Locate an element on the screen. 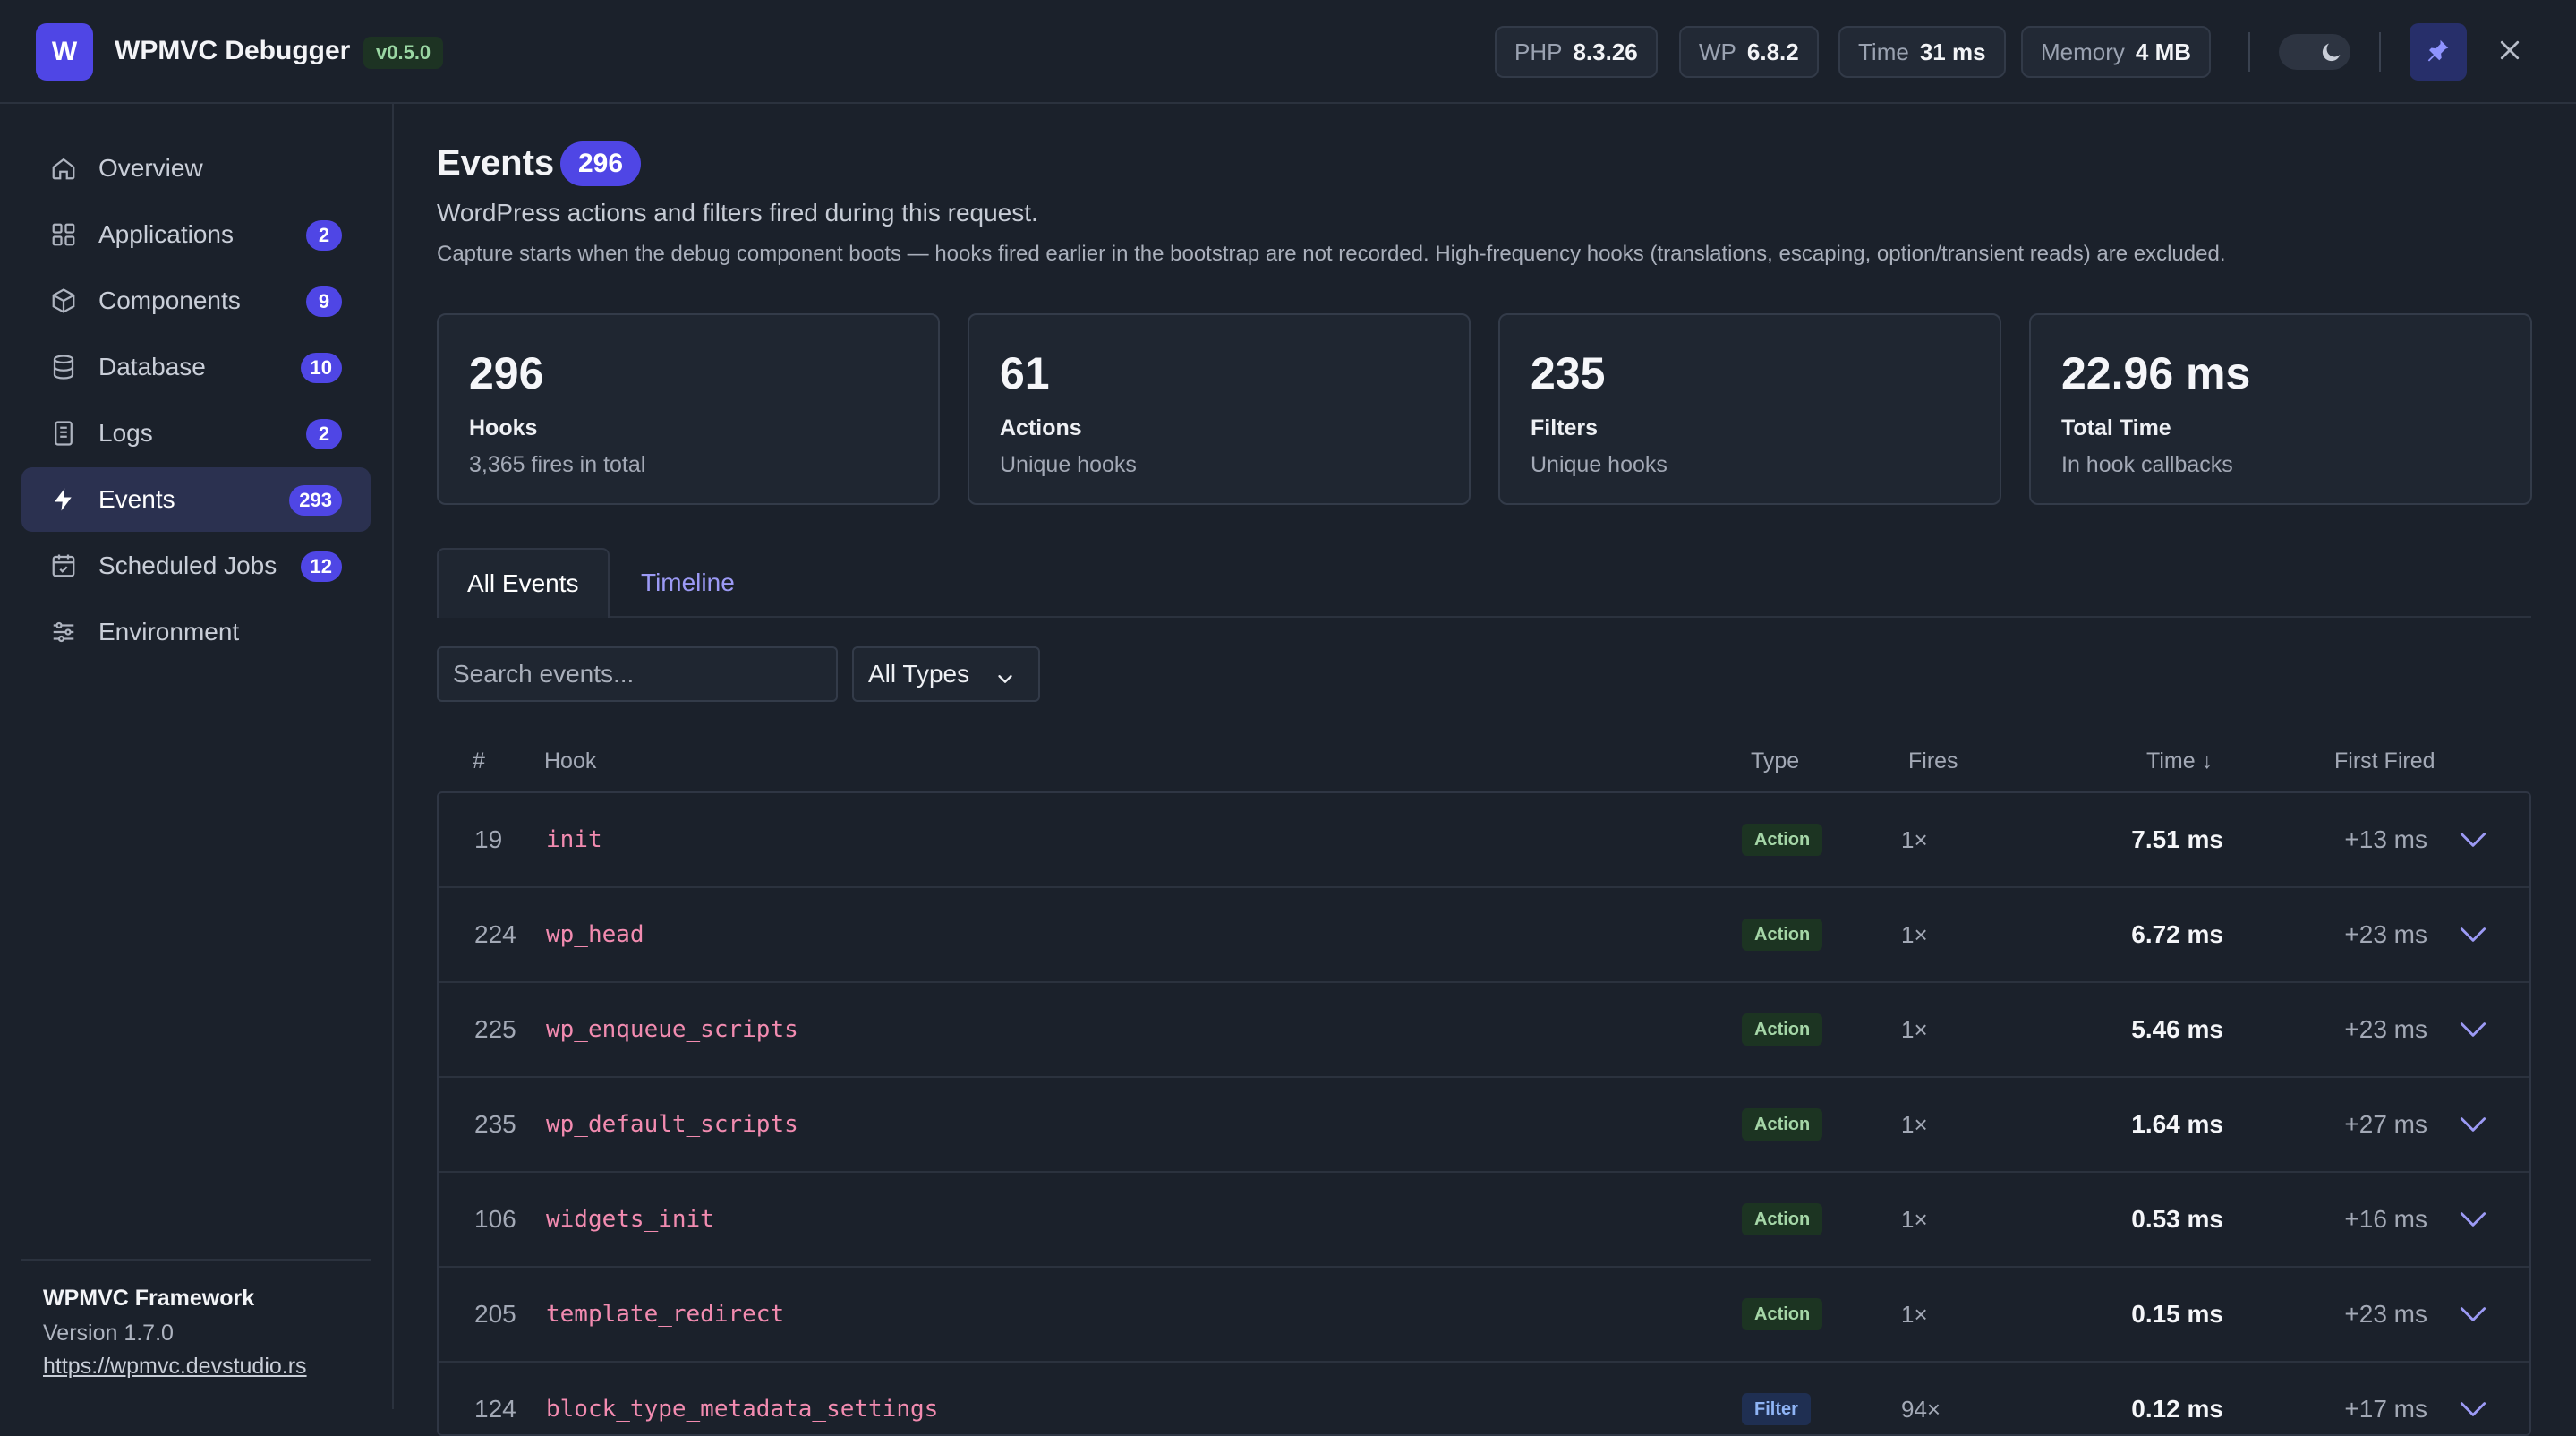 The width and height of the screenshot is (2576, 1436). column-header-time-sort: Time ↓ is located at coordinates (2179, 761).